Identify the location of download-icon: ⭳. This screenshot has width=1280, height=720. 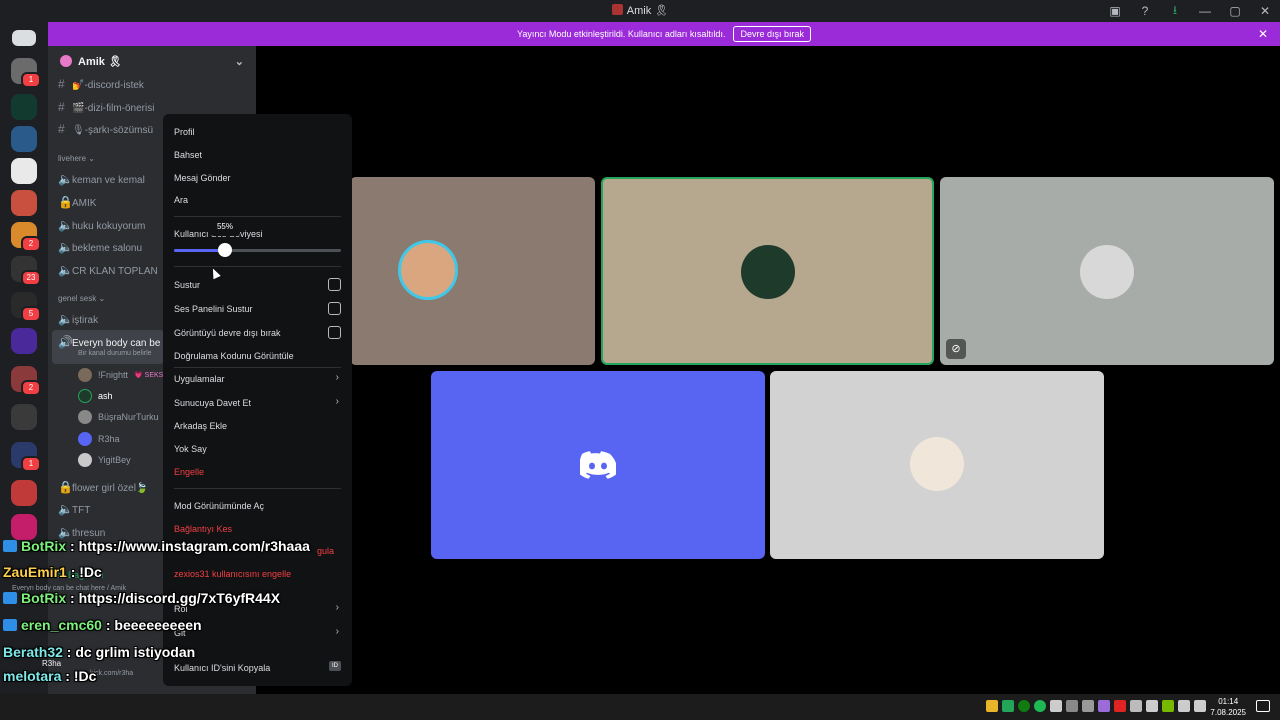
(1175, 11).